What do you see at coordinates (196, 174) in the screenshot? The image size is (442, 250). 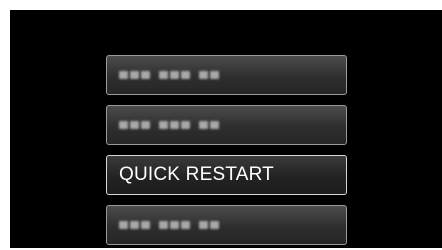 I see `menu-item-label: QUICK RESTART` at bounding box center [196, 174].